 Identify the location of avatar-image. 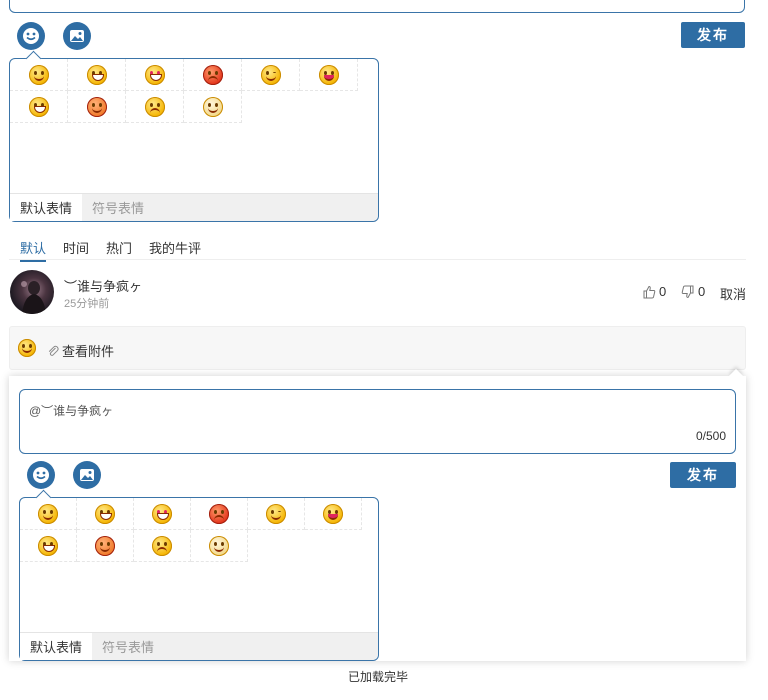
(33, 297).